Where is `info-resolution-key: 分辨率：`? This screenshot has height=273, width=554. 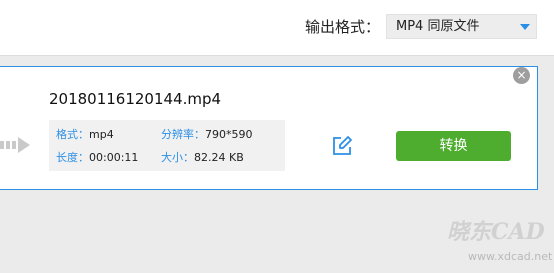
info-resolution-key: 分辨率： is located at coordinates (183, 134).